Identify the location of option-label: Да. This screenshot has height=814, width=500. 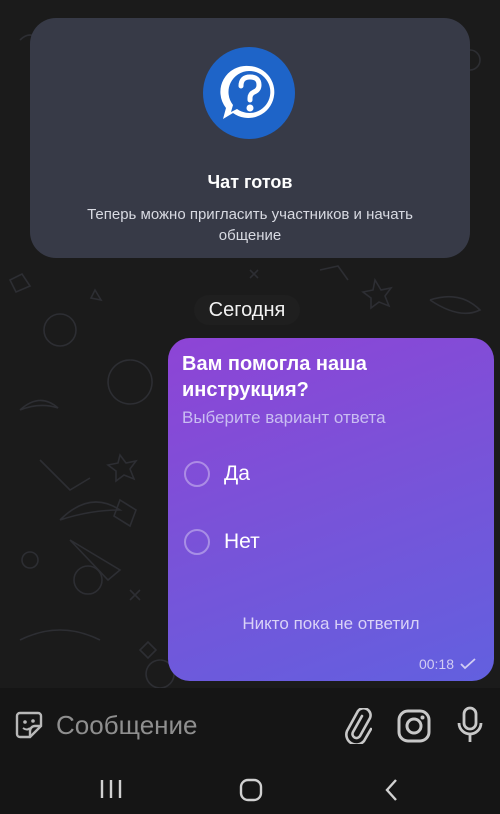
(237, 473).